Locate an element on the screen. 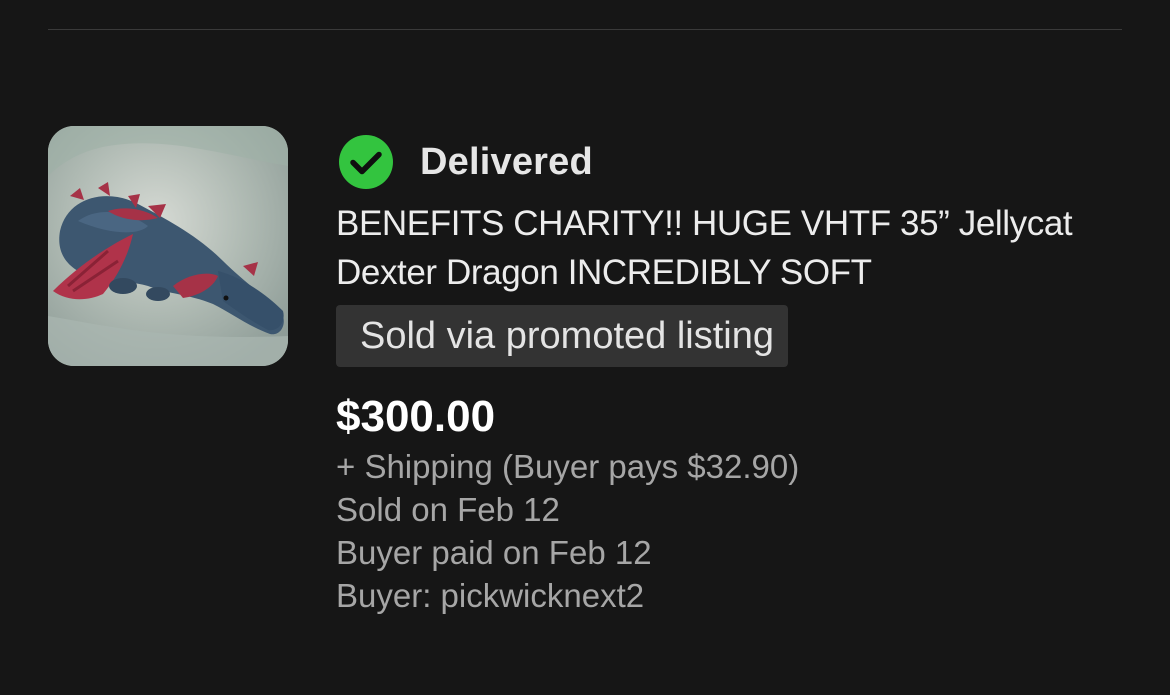  dragon-plush-image is located at coordinates (168, 246).